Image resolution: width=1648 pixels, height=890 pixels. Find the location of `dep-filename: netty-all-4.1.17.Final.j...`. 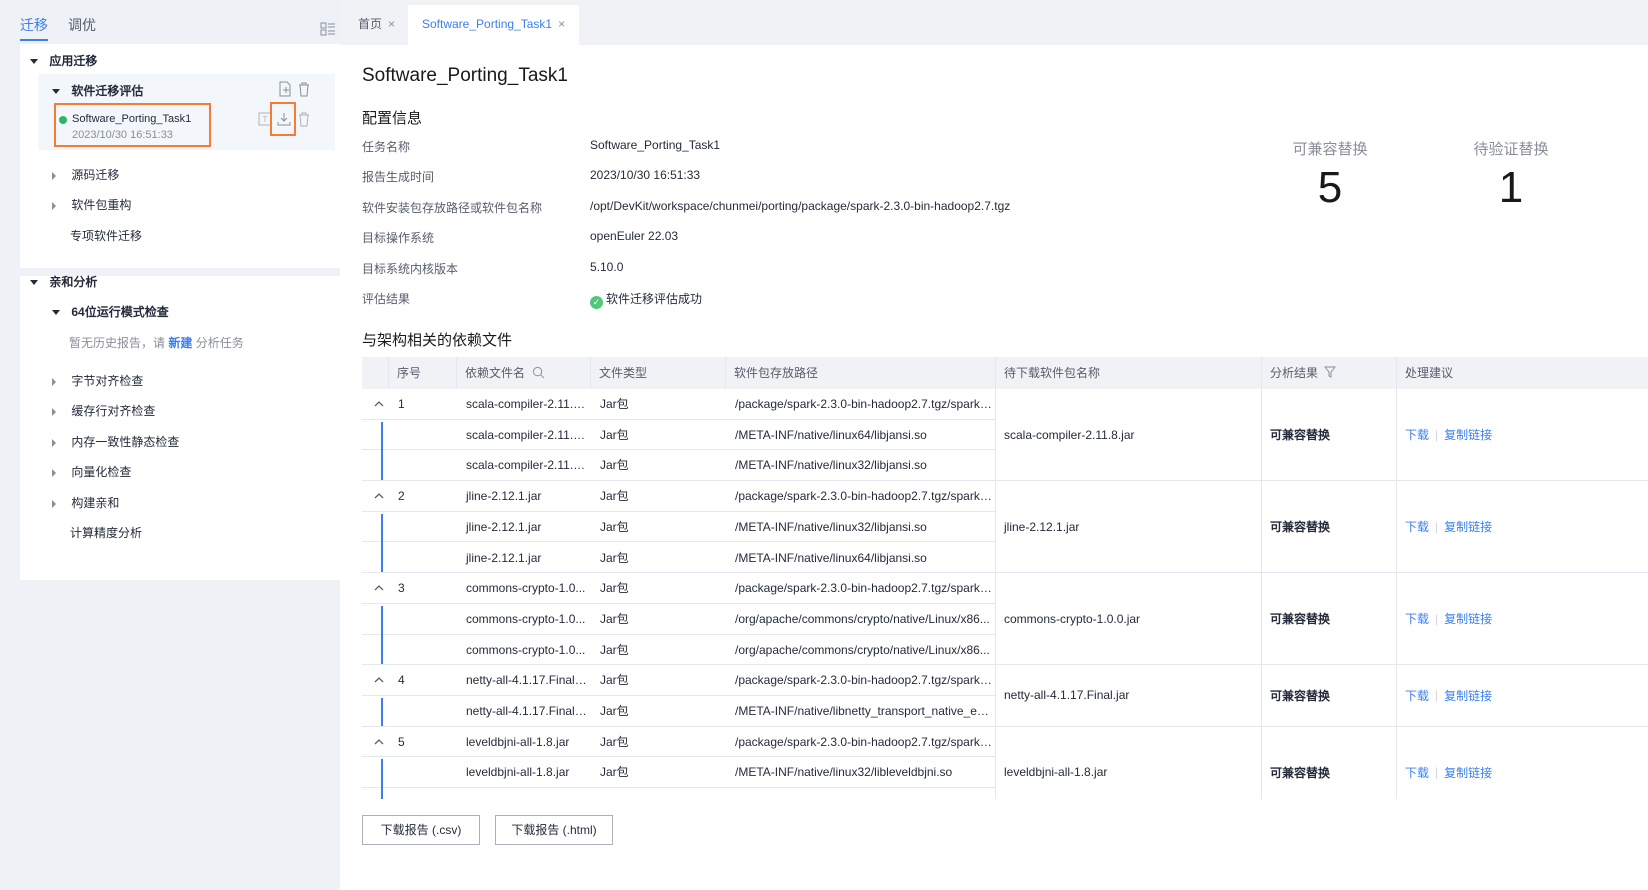

dep-filename: netty-all-4.1.17.Final.j... is located at coordinates (527, 711).